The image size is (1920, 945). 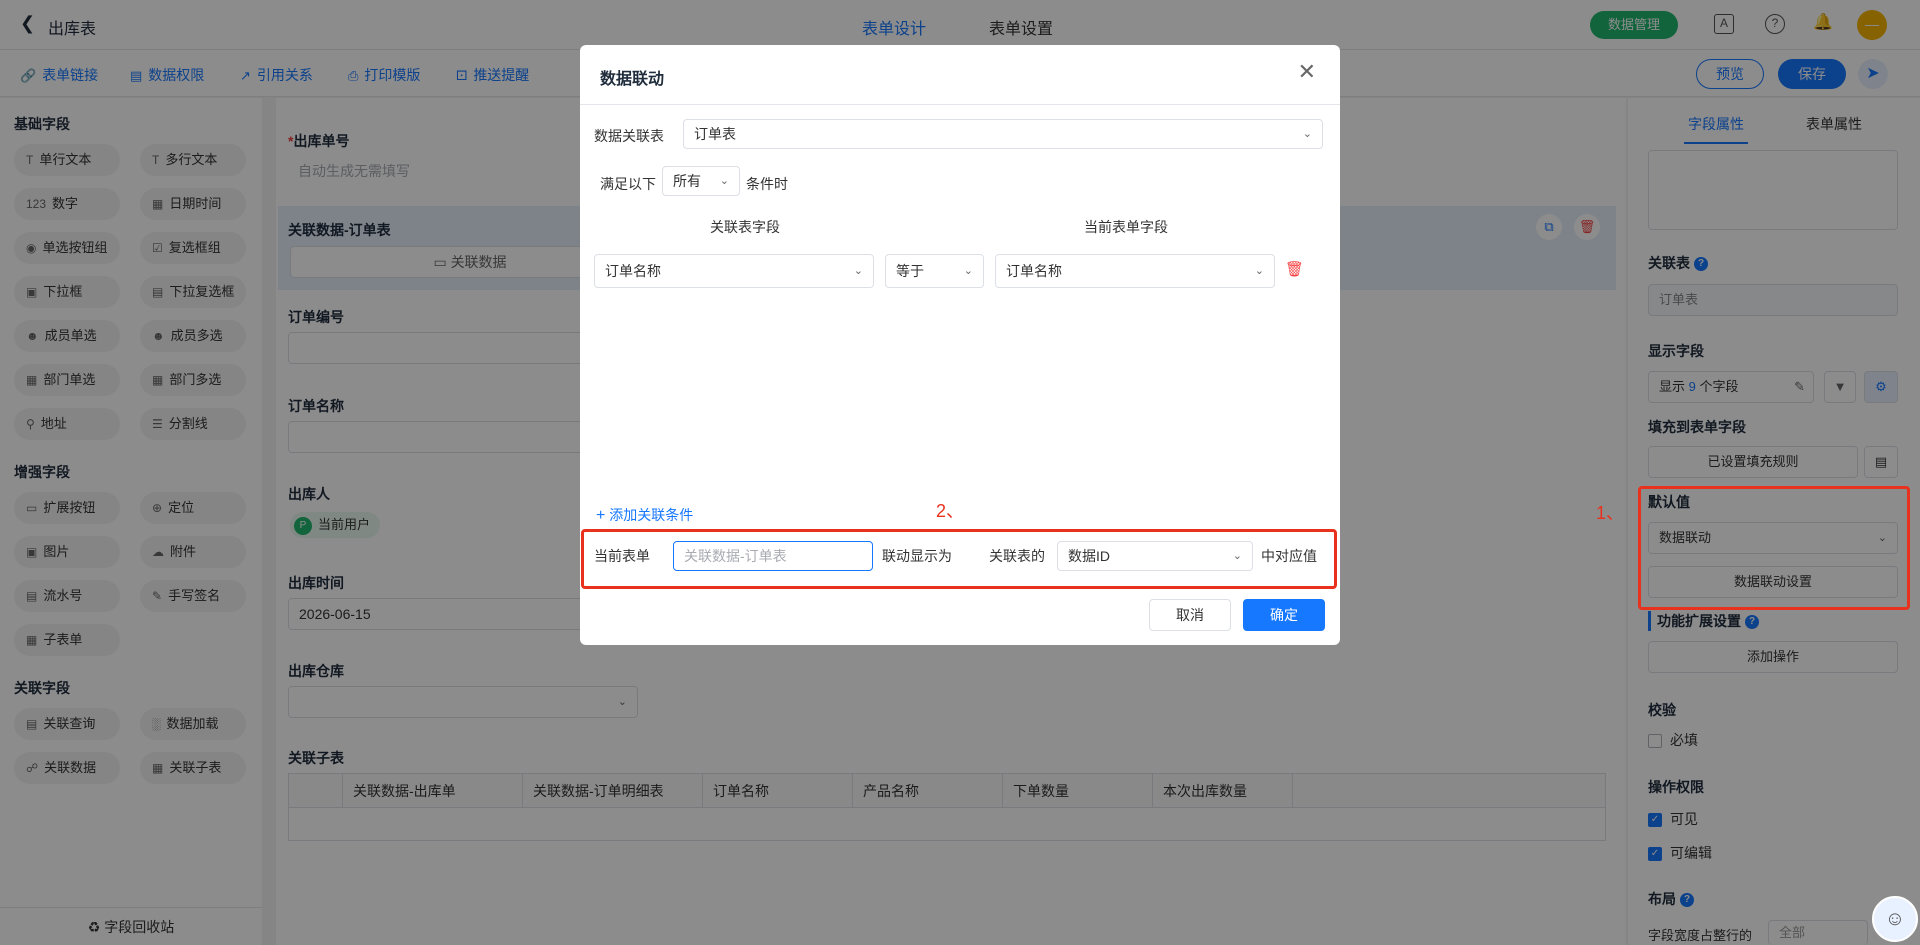 I want to click on ok-button: 确定, so click(x=1284, y=615).